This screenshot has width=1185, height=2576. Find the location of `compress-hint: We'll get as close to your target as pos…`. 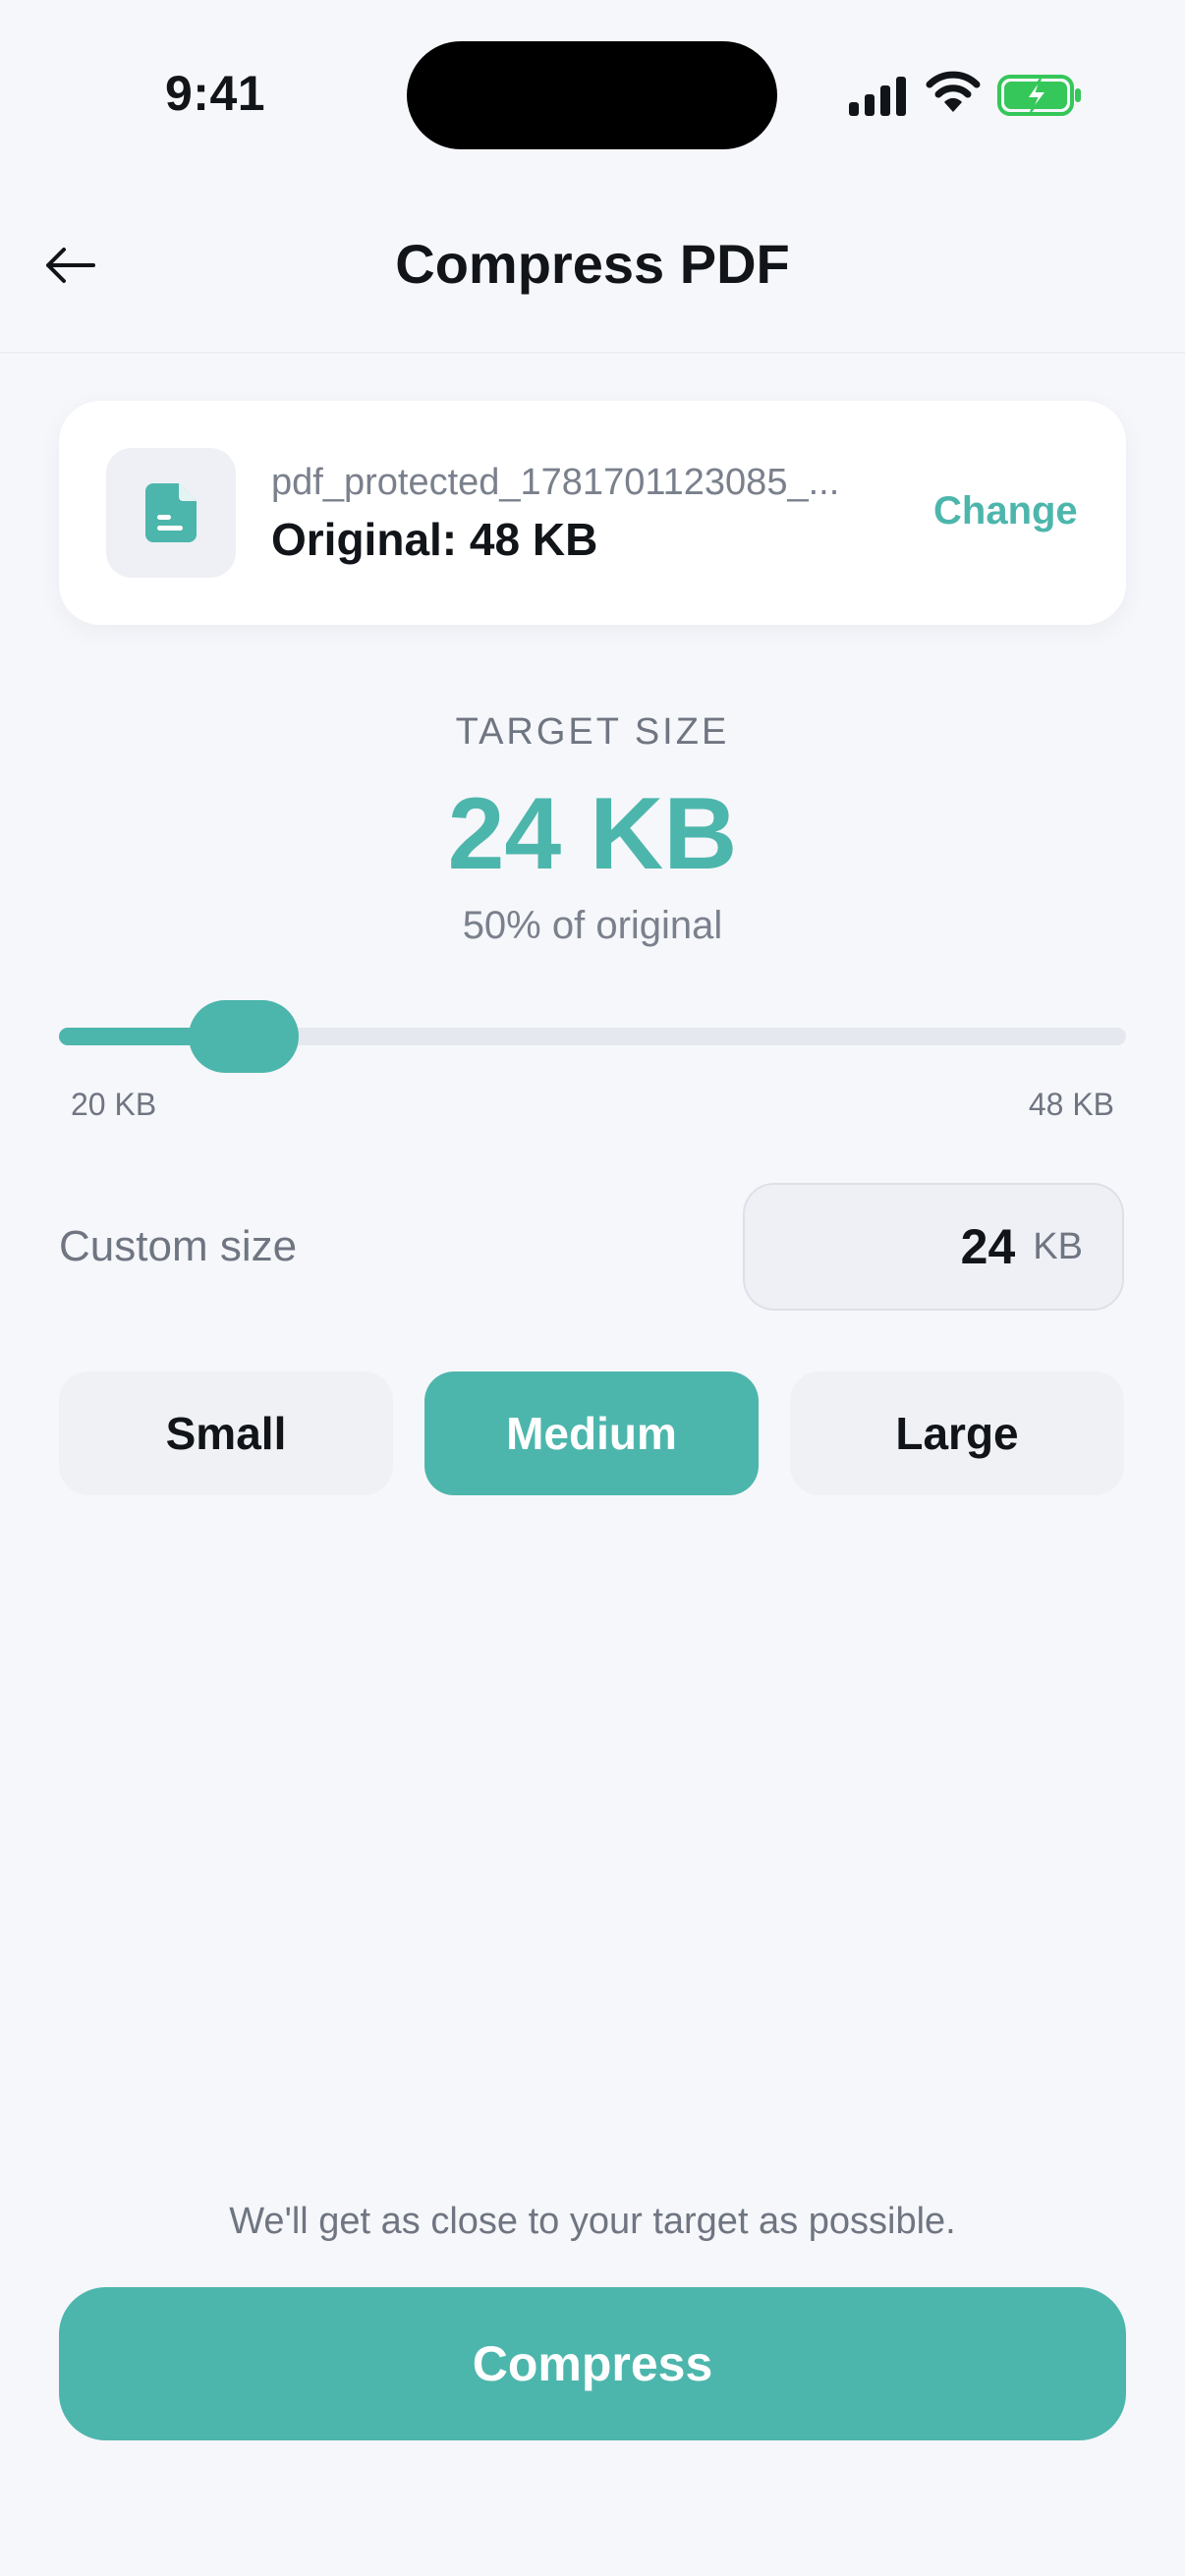

compress-hint: We'll get as close to your target as pos… is located at coordinates (592, 2221).